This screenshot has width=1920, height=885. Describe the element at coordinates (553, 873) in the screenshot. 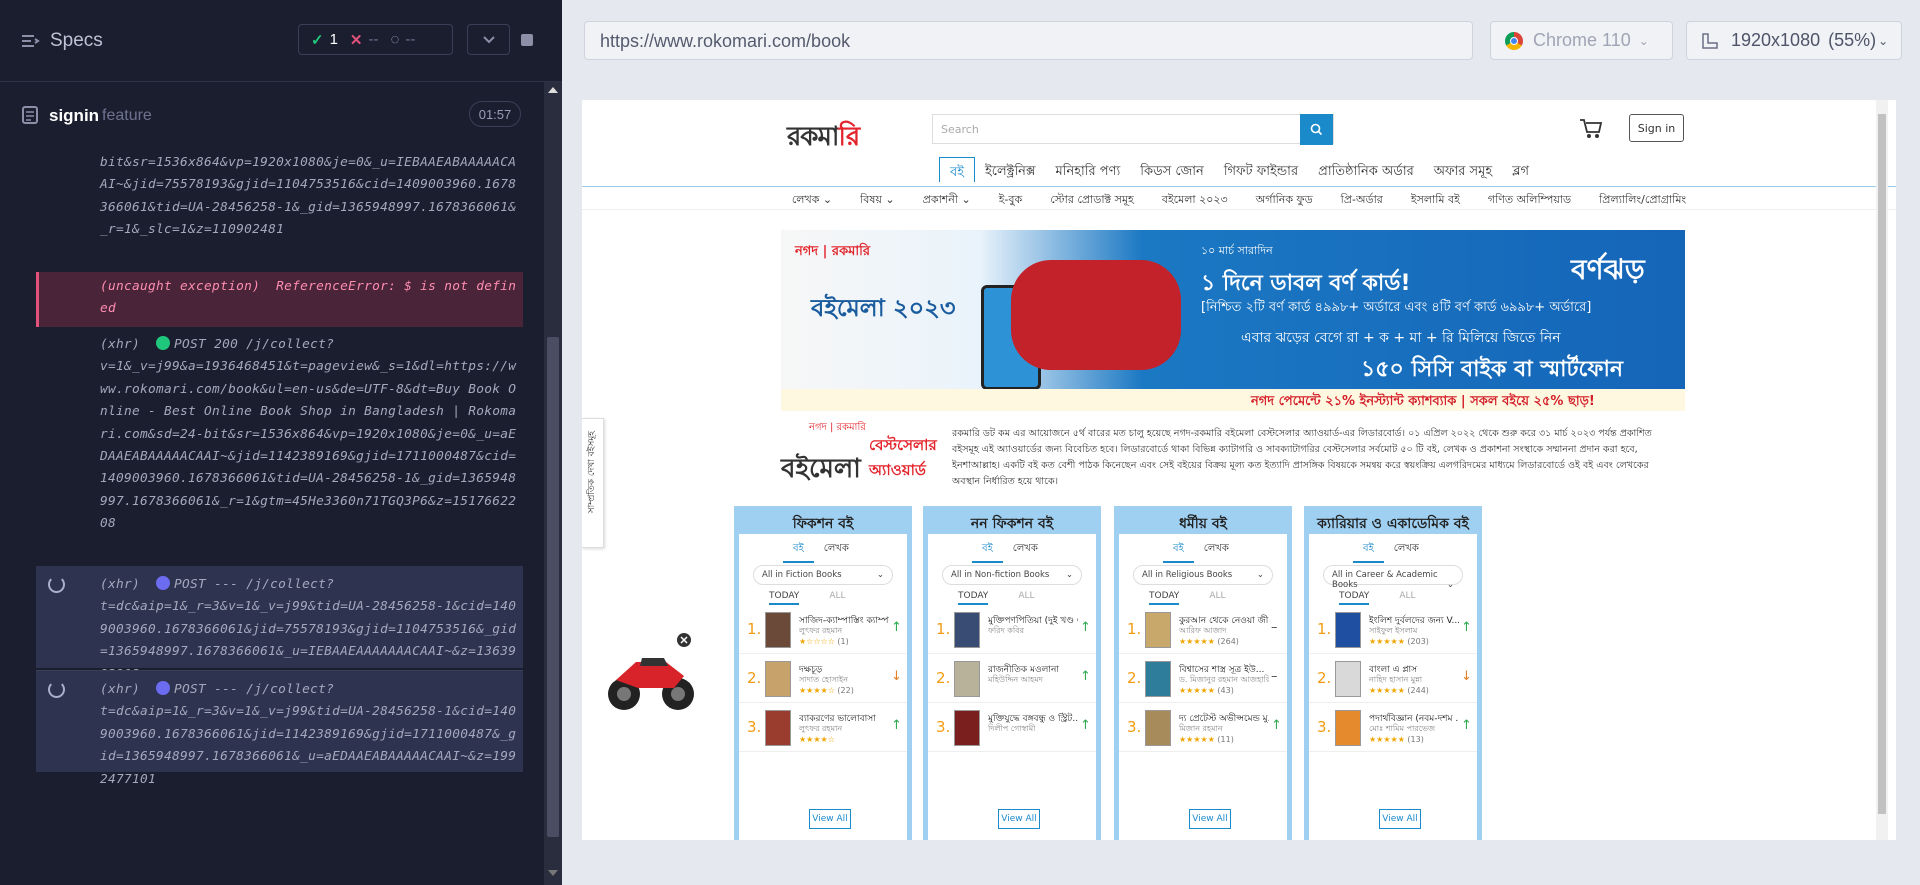

I see `scroll-down-icon` at that location.